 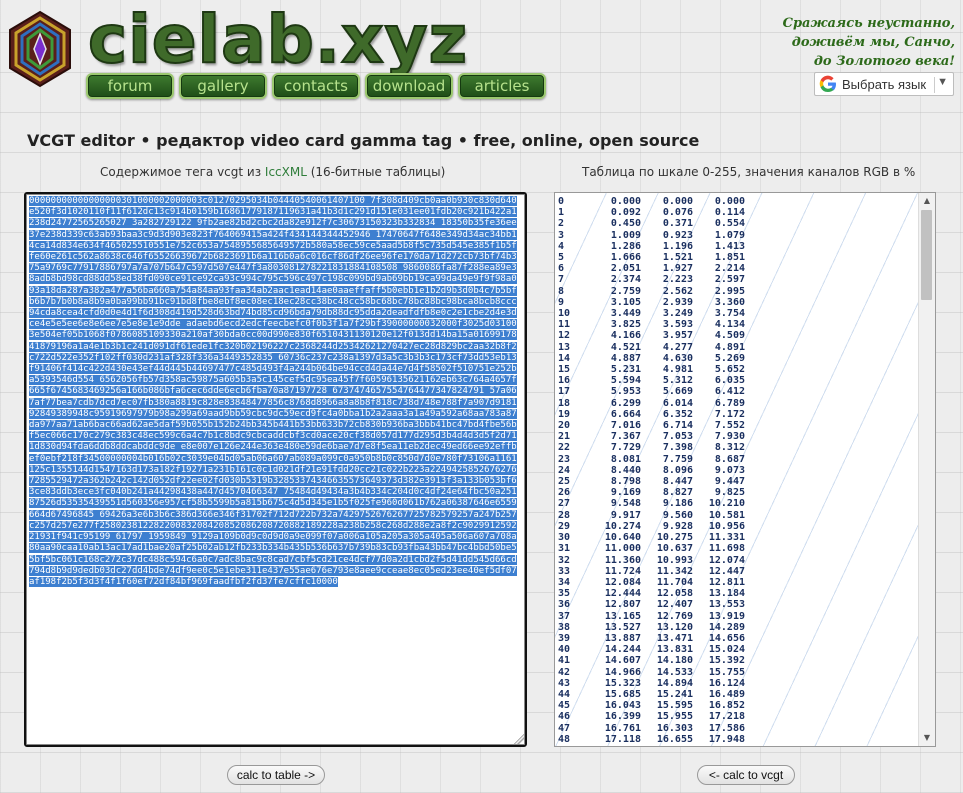 What do you see at coordinates (677, 392) in the screenshot?
I see `green-value: 5.669` at bounding box center [677, 392].